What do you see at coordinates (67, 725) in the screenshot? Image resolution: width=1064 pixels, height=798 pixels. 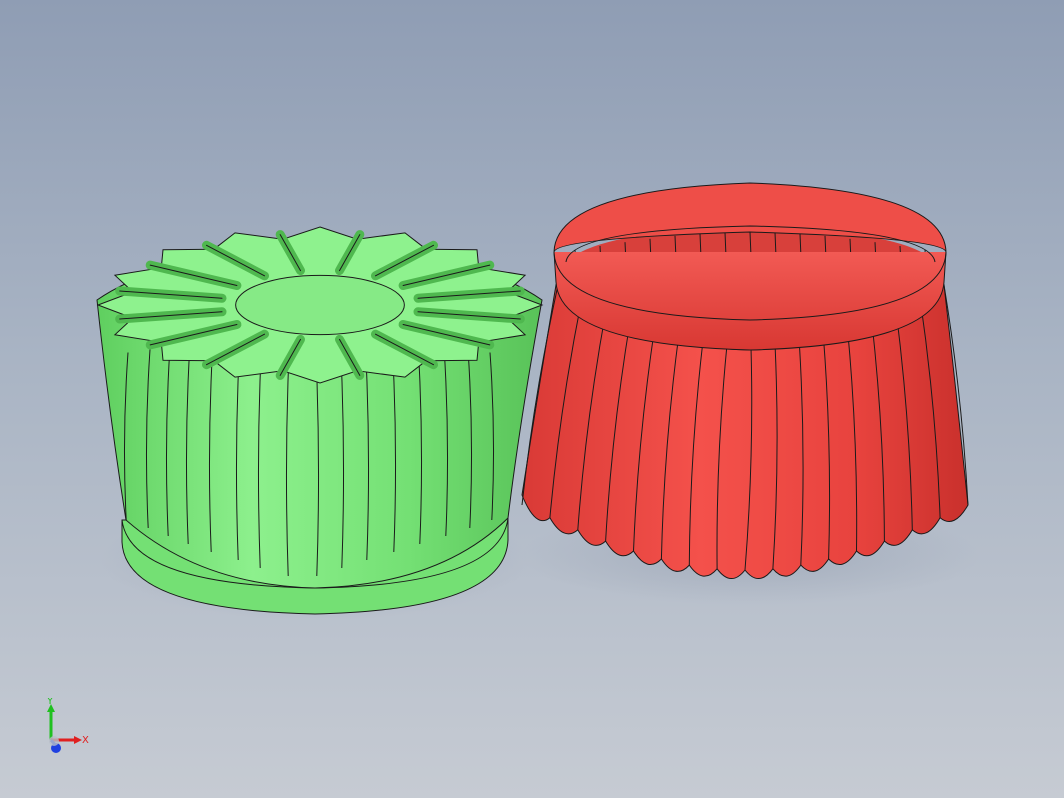 I see `axis-triad: Y X` at bounding box center [67, 725].